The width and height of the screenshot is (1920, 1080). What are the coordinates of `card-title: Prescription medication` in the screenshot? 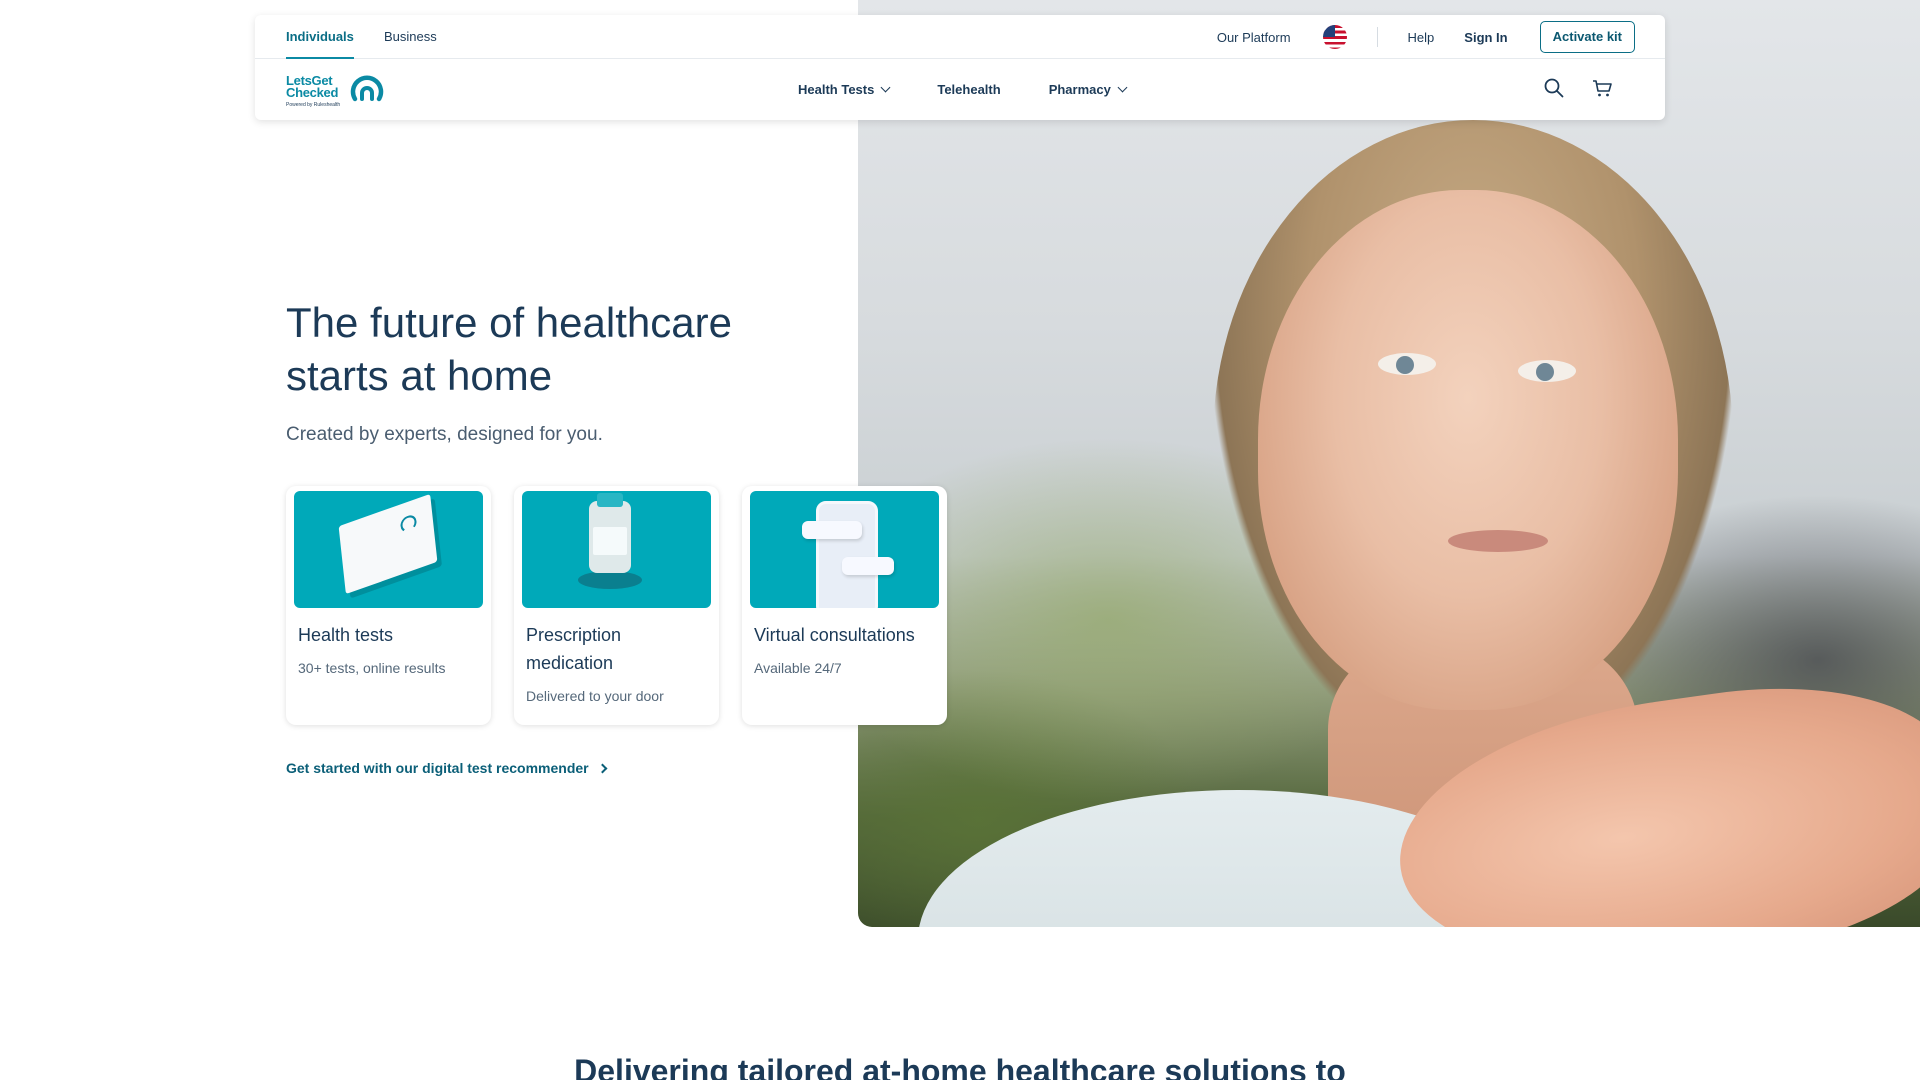 It's located at (574, 649).